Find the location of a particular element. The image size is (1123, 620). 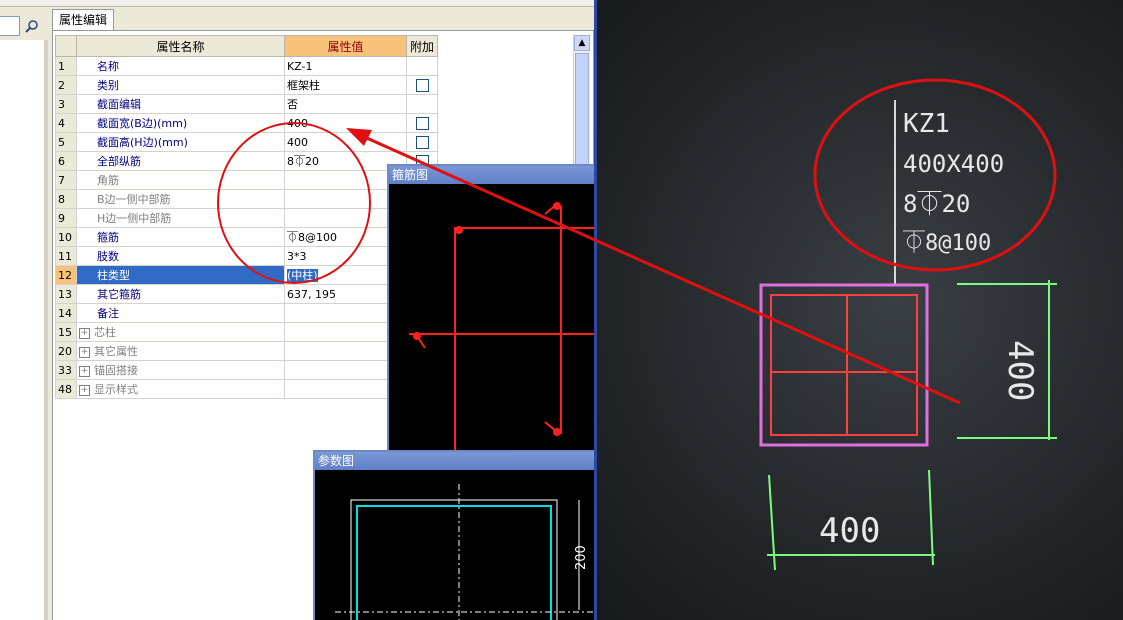

search-icon is located at coordinates (31, 26).